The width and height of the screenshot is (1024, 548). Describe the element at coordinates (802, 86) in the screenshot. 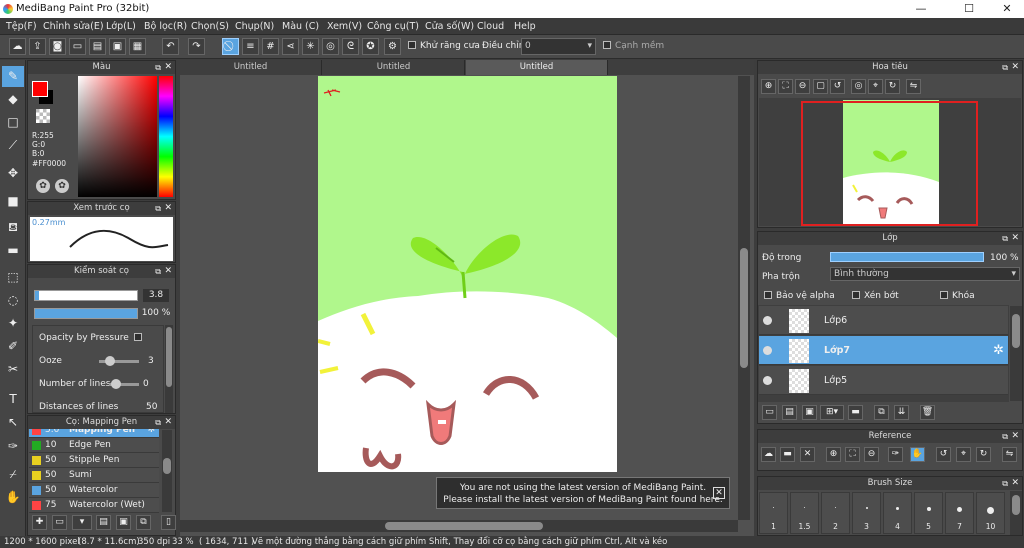

I see `zoom-out-icon: ⊖` at that location.